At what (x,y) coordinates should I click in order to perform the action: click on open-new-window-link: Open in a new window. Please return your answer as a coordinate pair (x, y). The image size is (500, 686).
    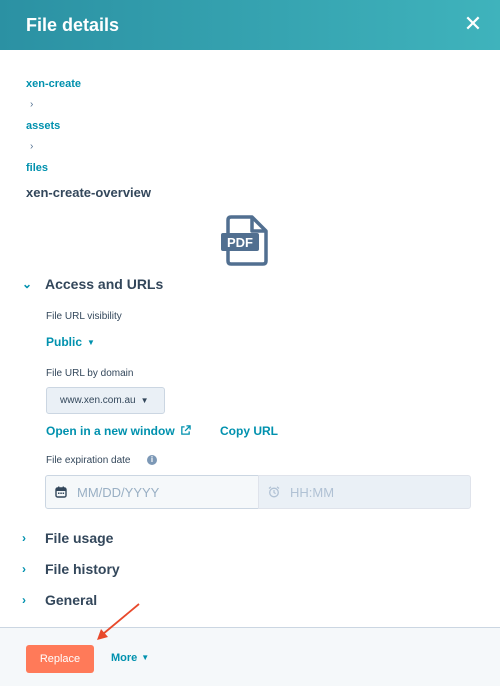
    Looking at the image, I should click on (118, 431).